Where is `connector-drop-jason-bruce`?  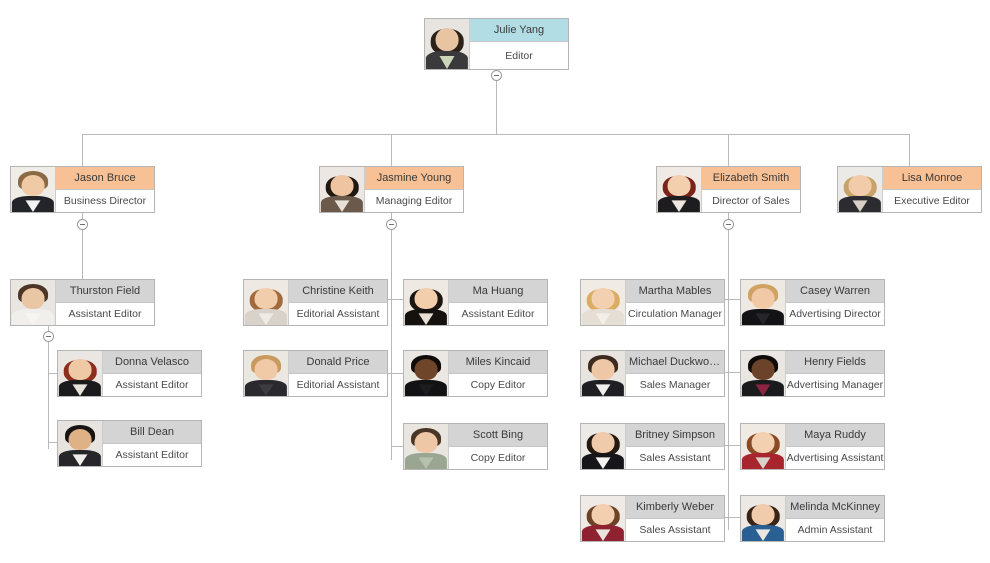
connector-drop-jason-bruce is located at coordinates (82, 150).